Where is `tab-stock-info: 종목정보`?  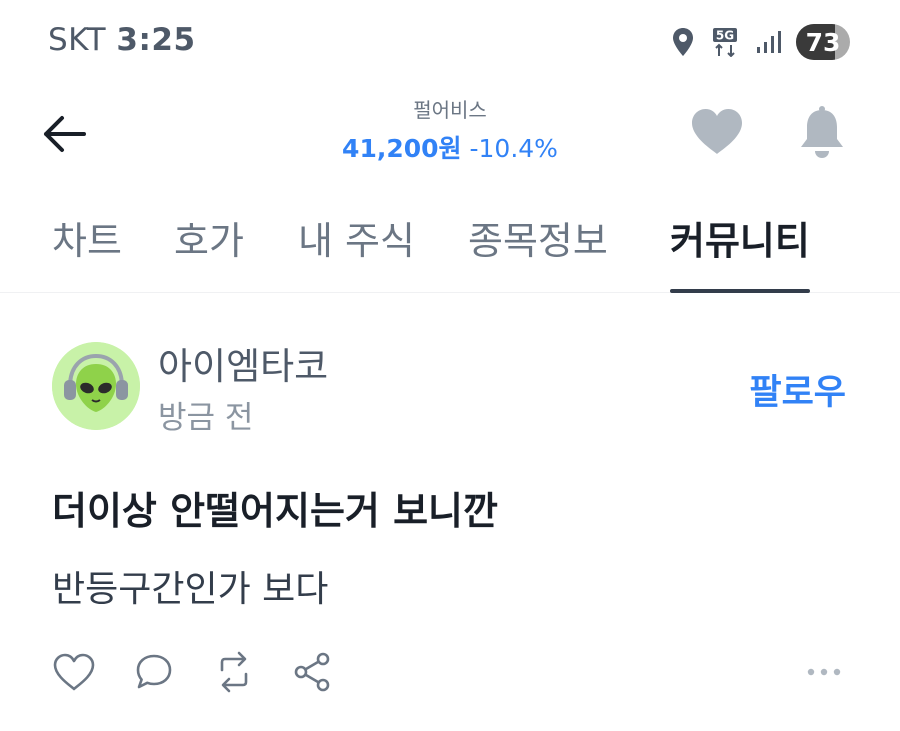 tab-stock-info: 종목정보 is located at coordinates (538, 246).